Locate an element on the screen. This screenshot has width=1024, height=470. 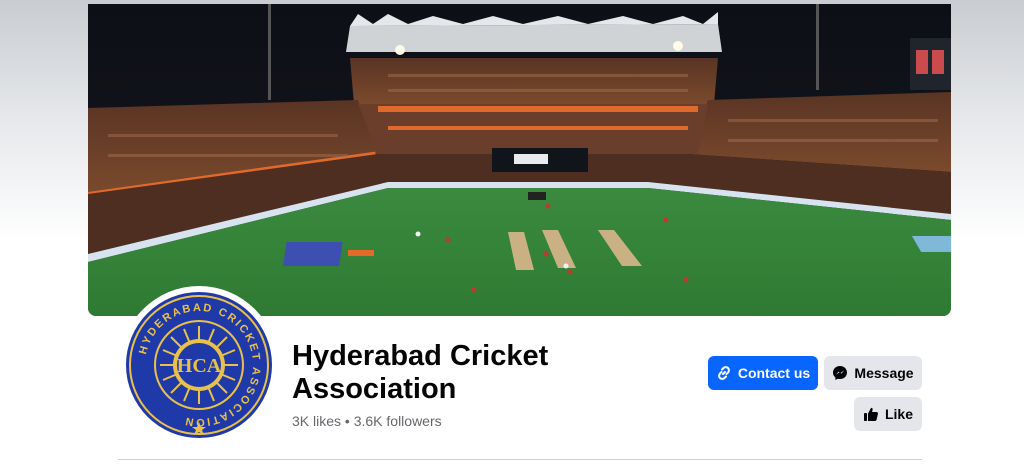
header-divider is located at coordinates (520, 459).